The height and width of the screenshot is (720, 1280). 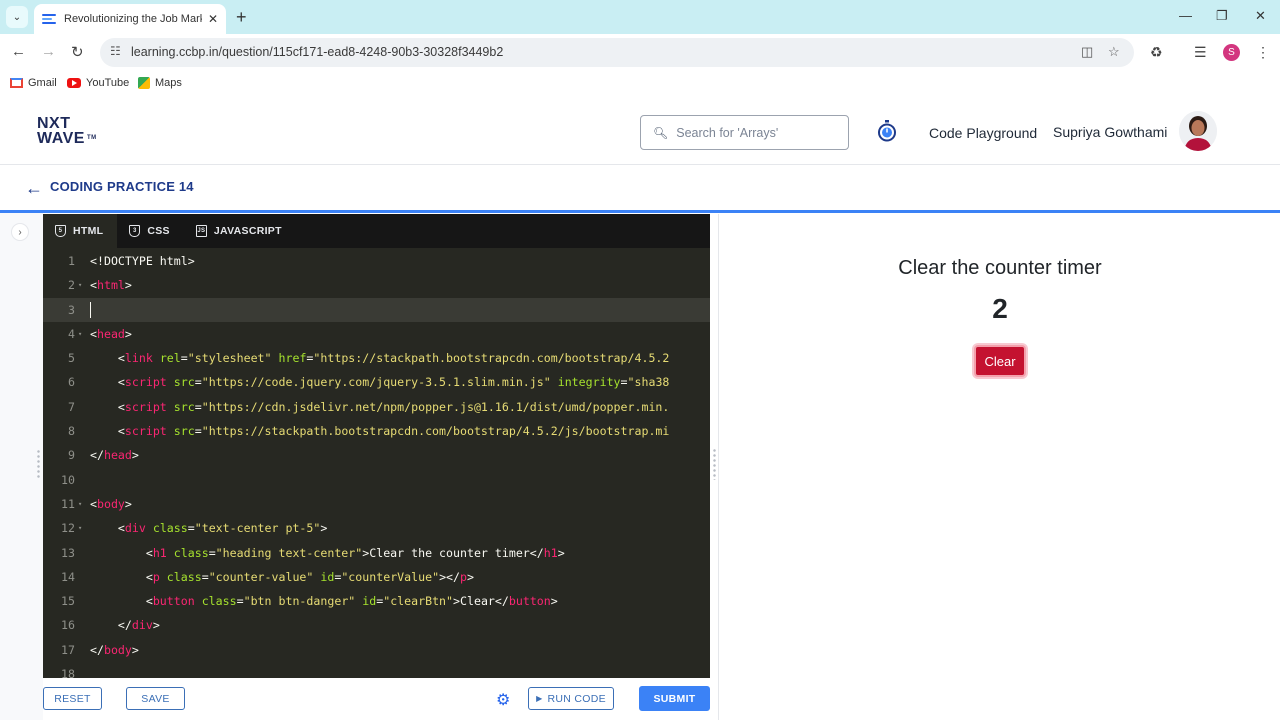 What do you see at coordinates (71, 455) in the screenshot?
I see `line-number: 9` at bounding box center [71, 455].